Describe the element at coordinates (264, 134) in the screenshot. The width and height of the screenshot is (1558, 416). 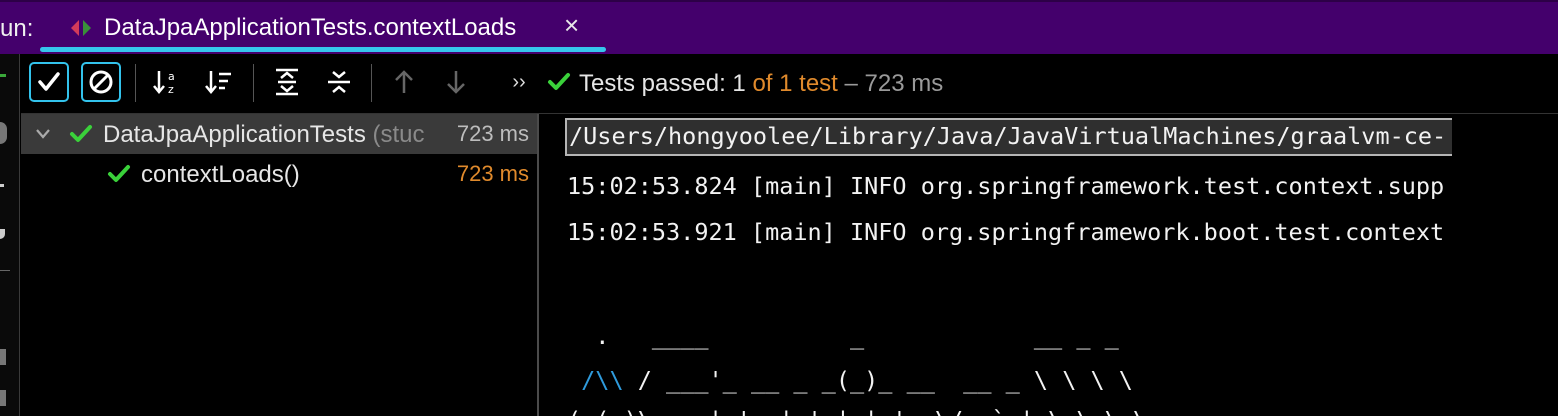
I see `test-class-name: DataJpaApplicationTests (stuc` at that location.